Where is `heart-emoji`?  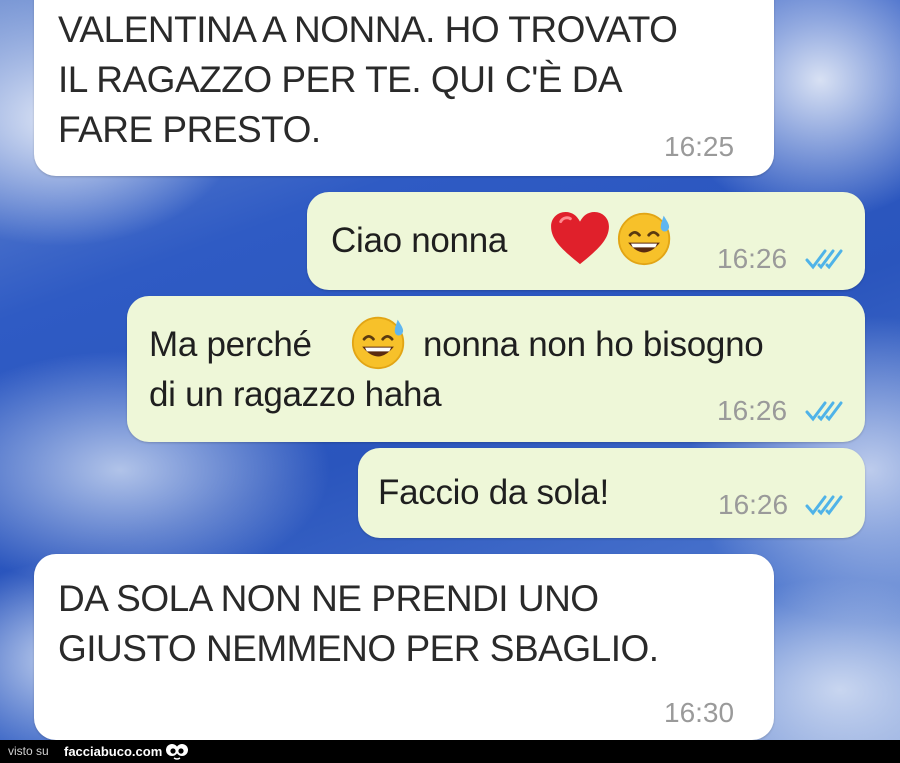 heart-emoji is located at coordinates (580, 238).